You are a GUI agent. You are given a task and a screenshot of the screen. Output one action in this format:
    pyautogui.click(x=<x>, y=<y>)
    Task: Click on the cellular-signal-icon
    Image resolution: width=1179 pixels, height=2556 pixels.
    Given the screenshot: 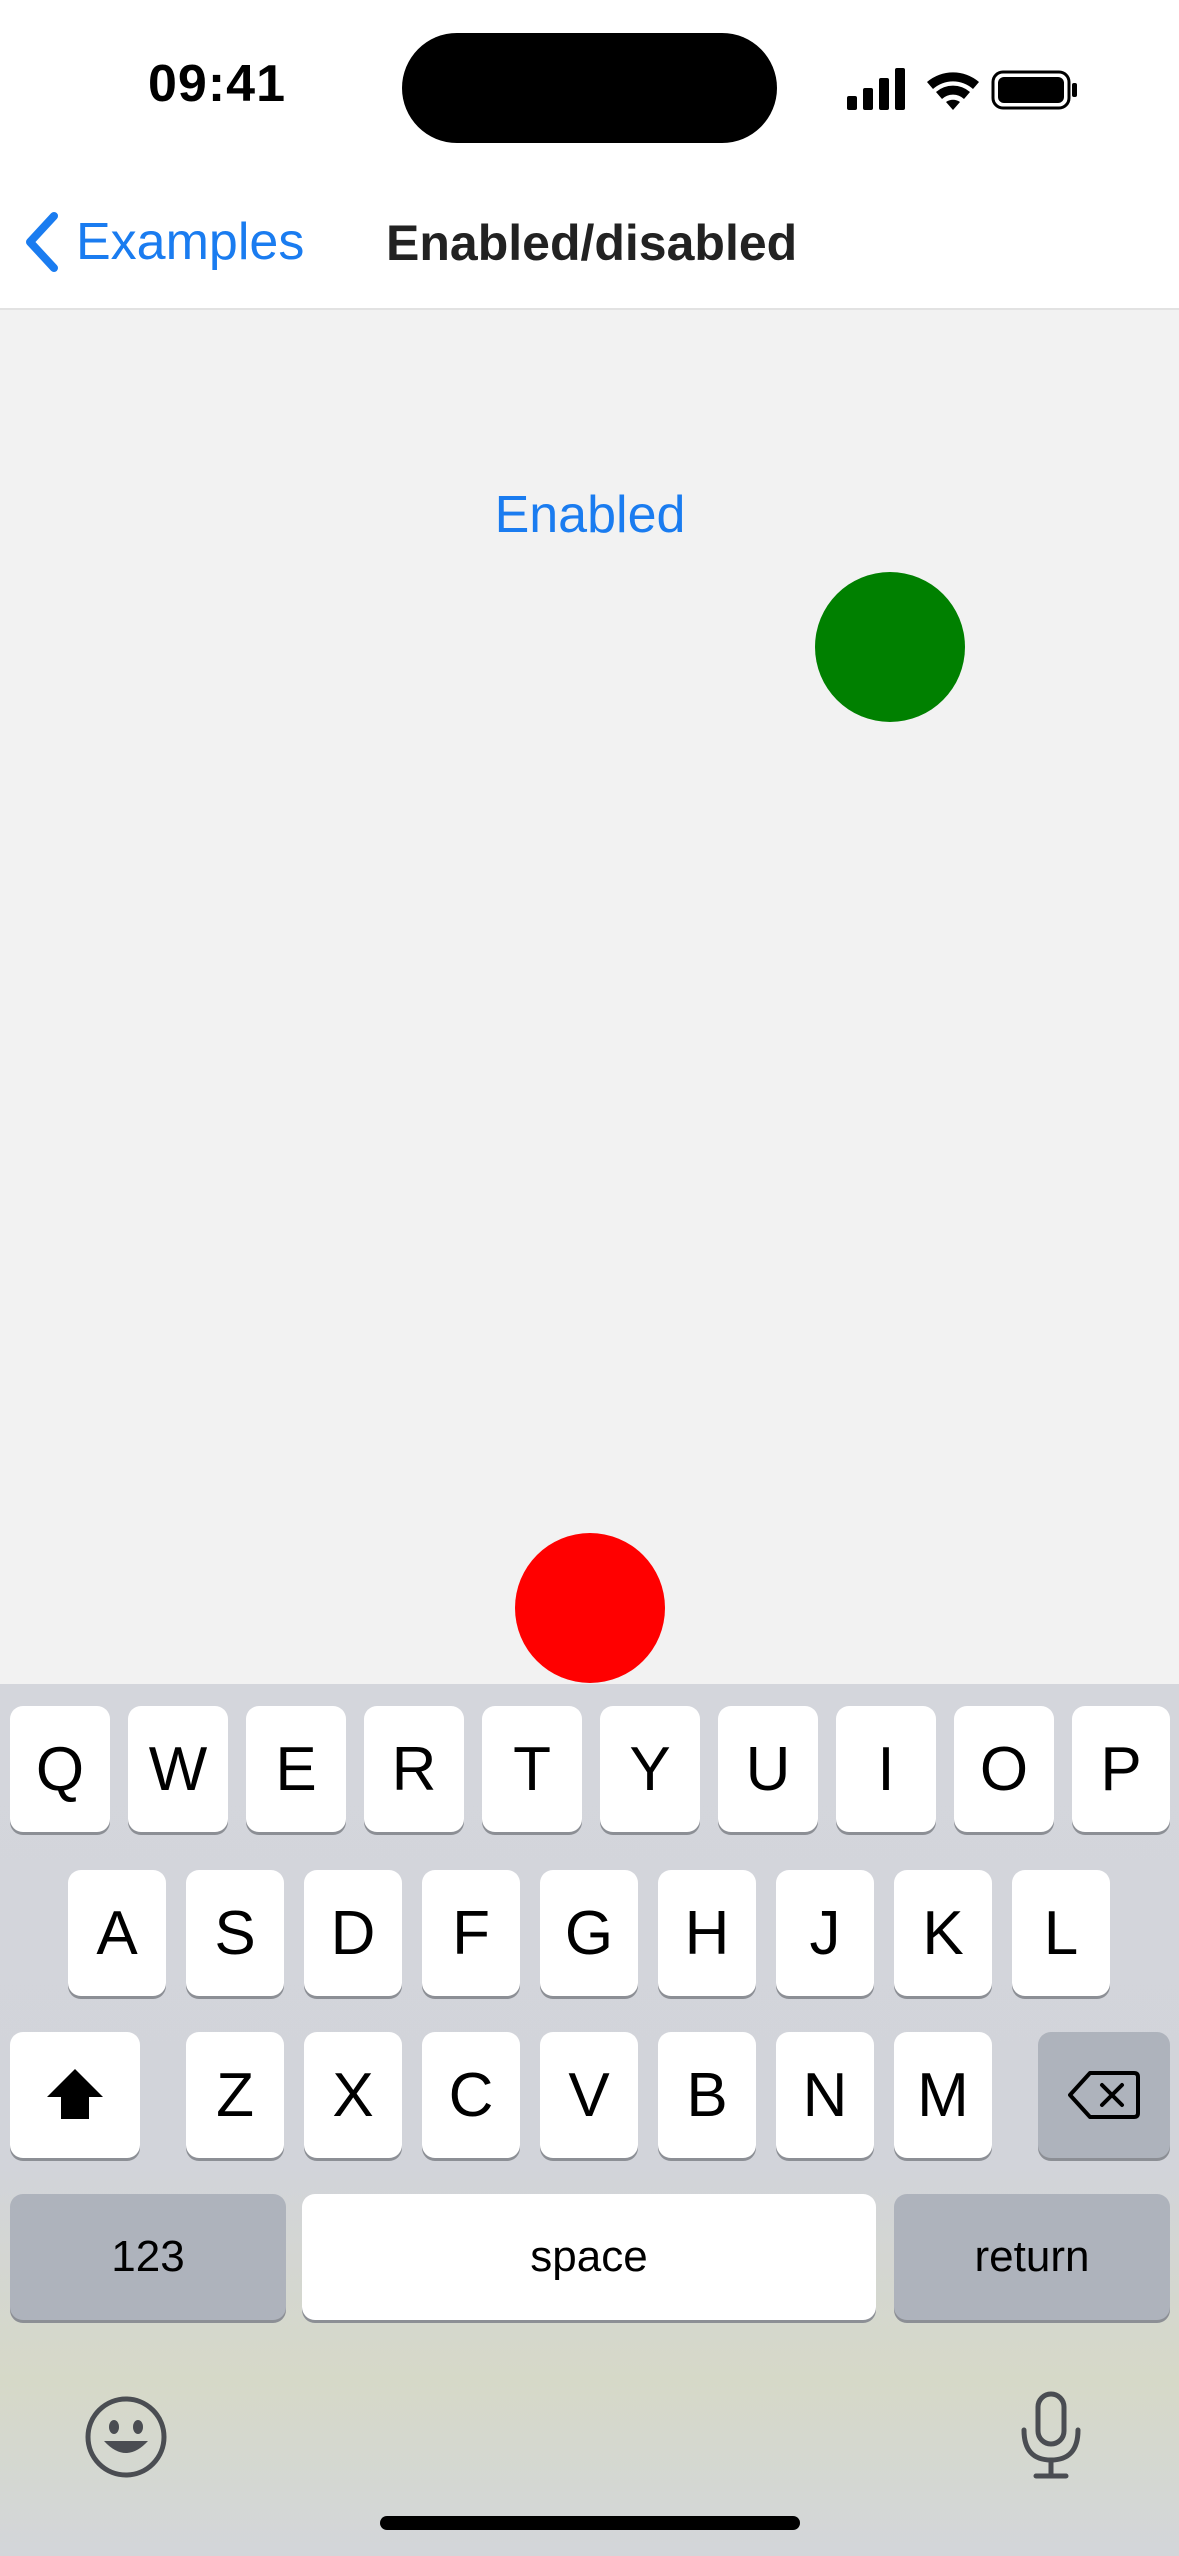 What is the action you would take?
    pyautogui.click(x=876, y=89)
    